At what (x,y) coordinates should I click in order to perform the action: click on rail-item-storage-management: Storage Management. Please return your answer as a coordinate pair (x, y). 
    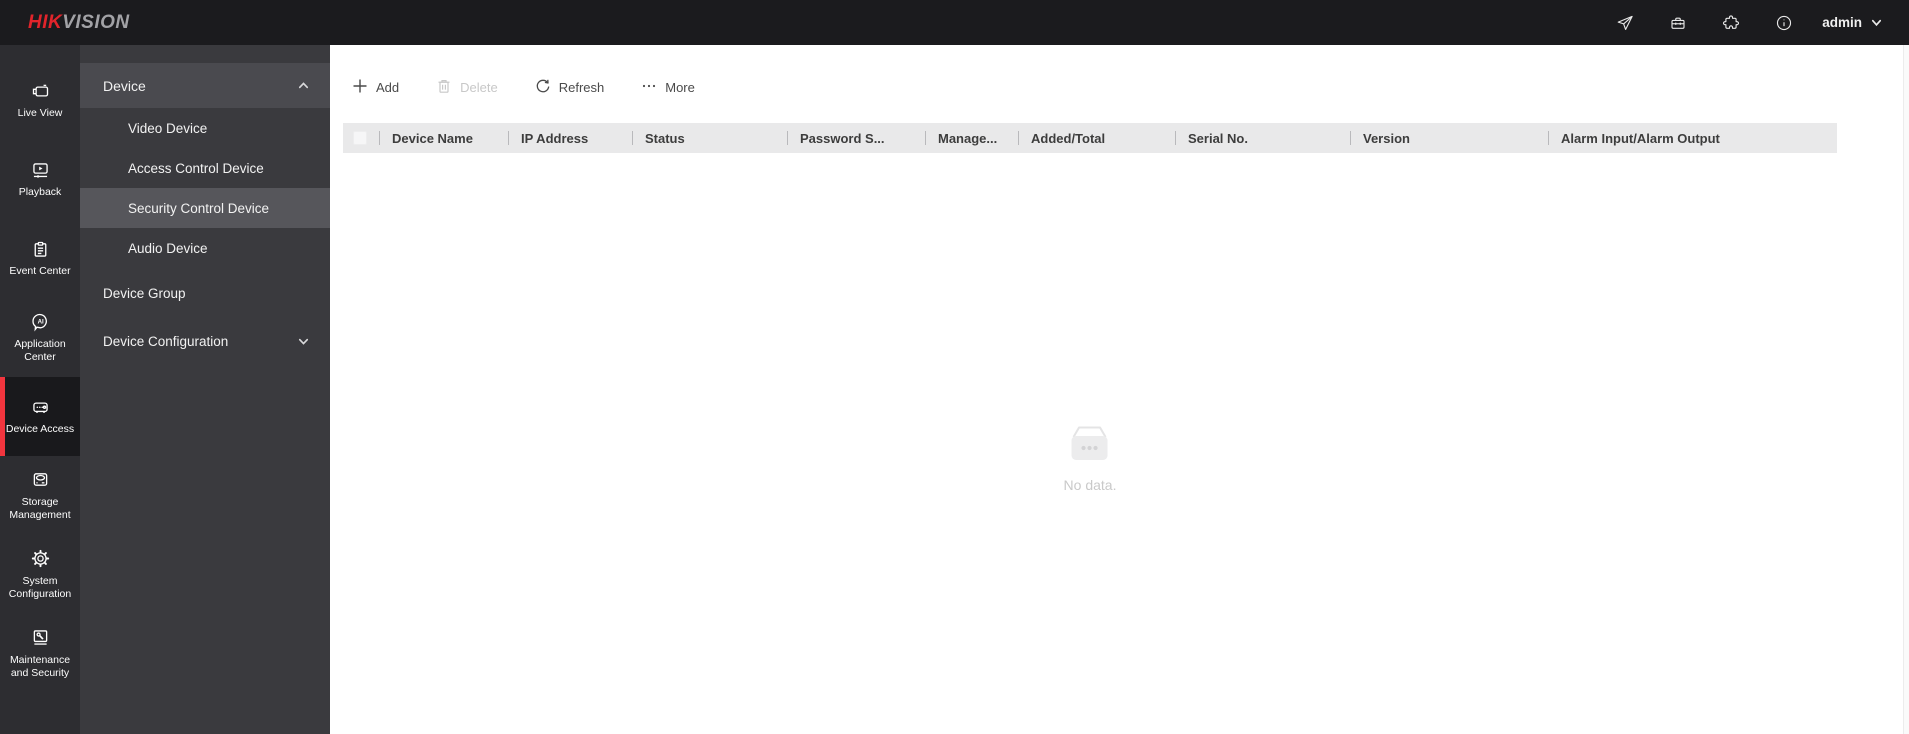
    Looking at the image, I should click on (40, 495).